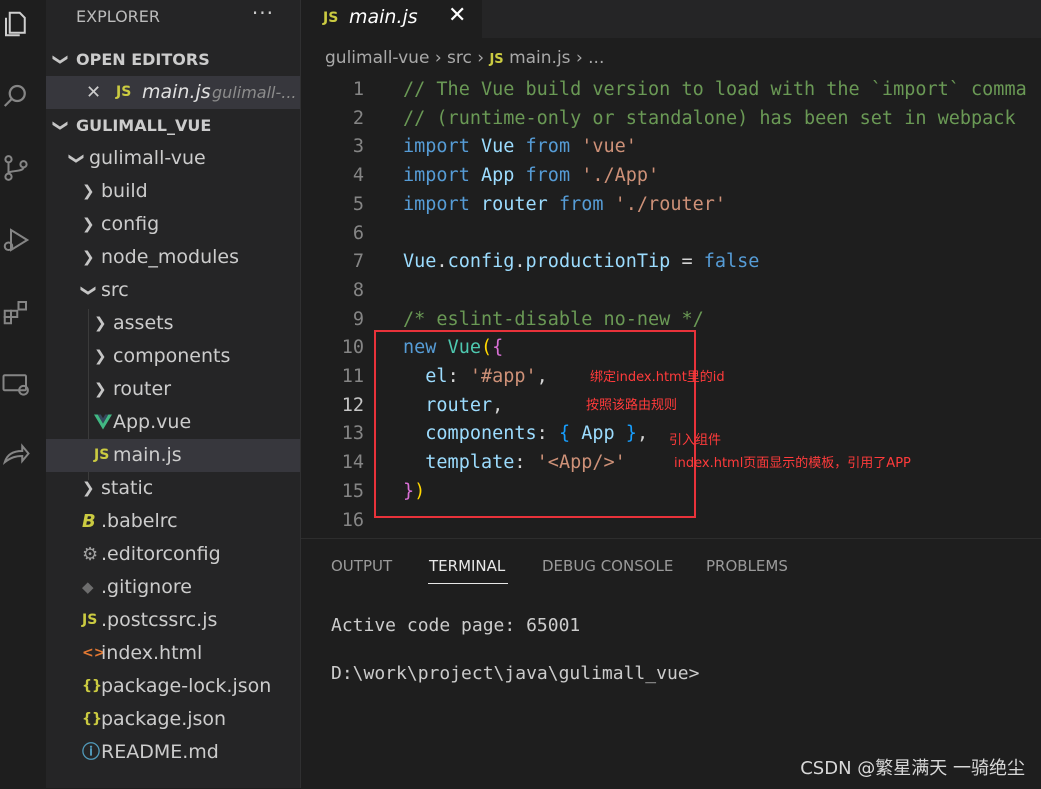 This screenshot has height=789, width=1041. Describe the element at coordinates (383, 17) in the screenshot. I see `tab-label: main.js` at that location.